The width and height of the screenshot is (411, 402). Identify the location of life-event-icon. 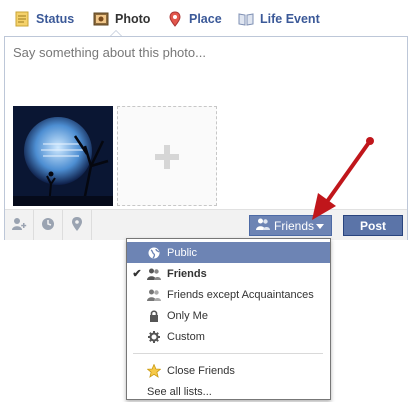
(246, 19).